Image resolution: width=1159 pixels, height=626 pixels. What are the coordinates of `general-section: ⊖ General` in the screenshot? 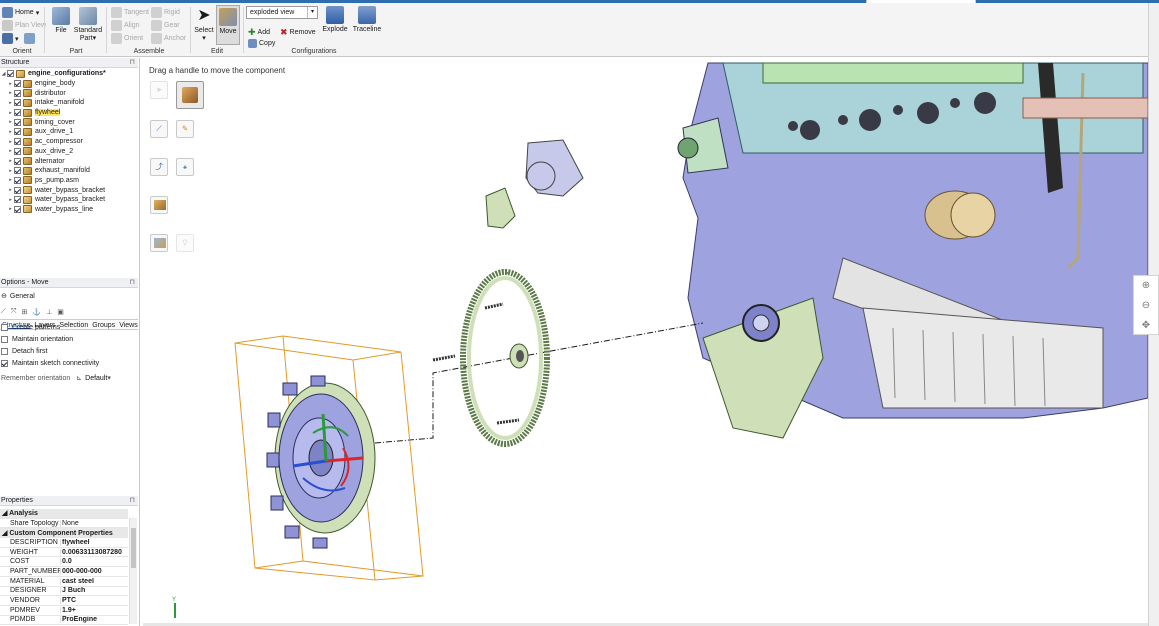 It's located at (18, 296).